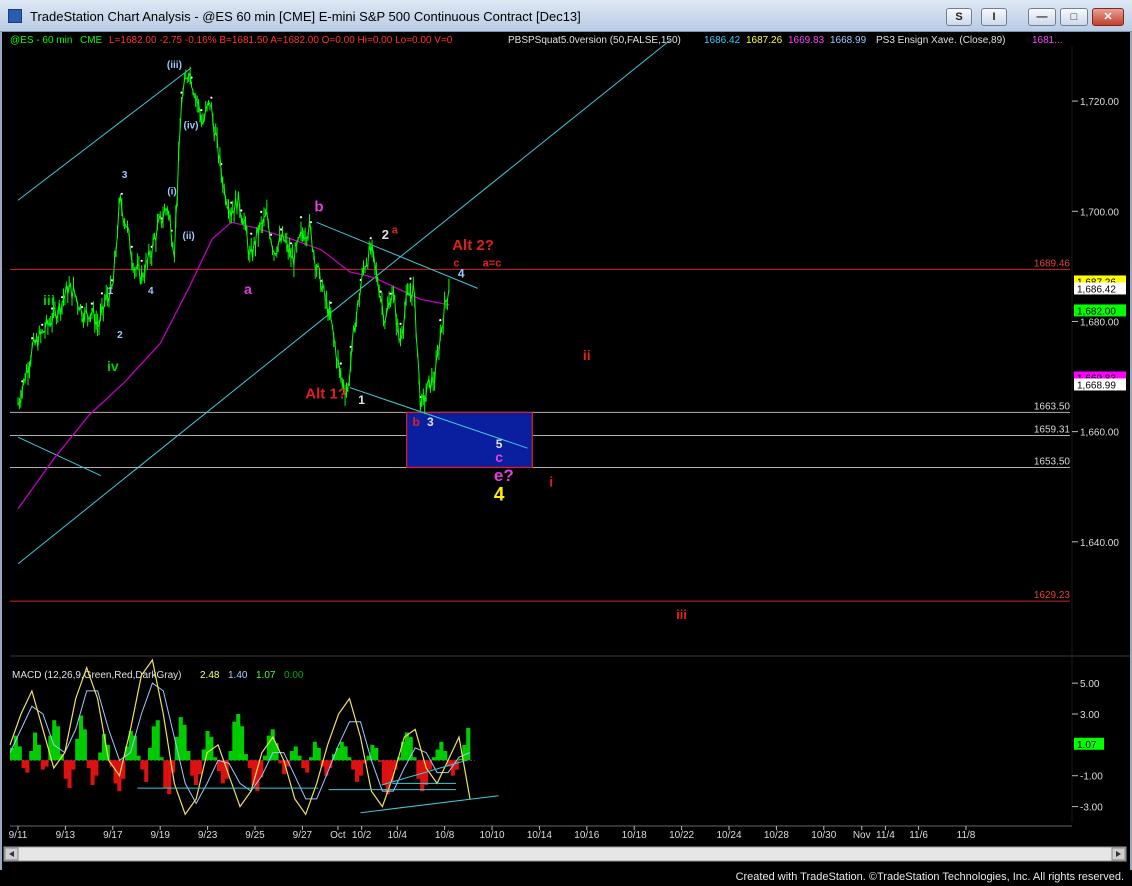 The image size is (1132, 886). What do you see at coordinates (338, 835) in the screenshot?
I see `x-axis-label: Oct` at bounding box center [338, 835].